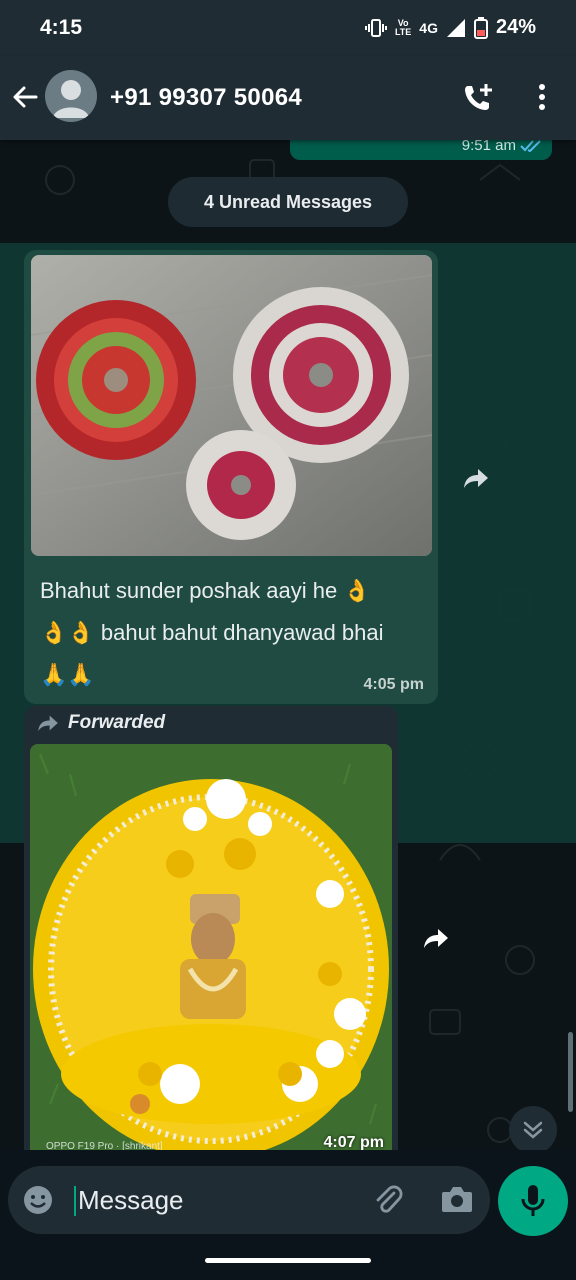  I want to click on voice-message-button, so click(533, 1201).